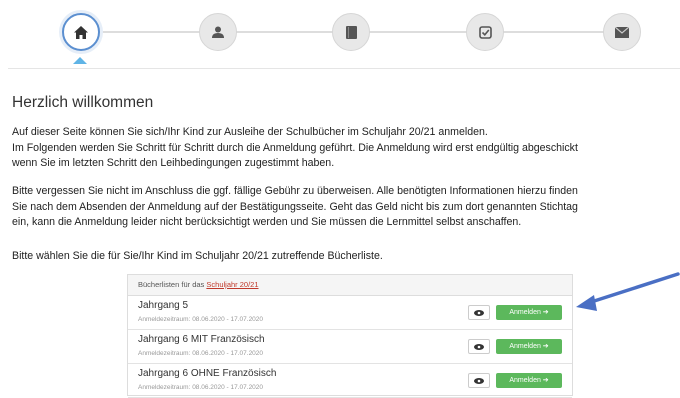  Describe the element at coordinates (628, 291) in the screenshot. I see `annotation-arrow-icon` at that location.